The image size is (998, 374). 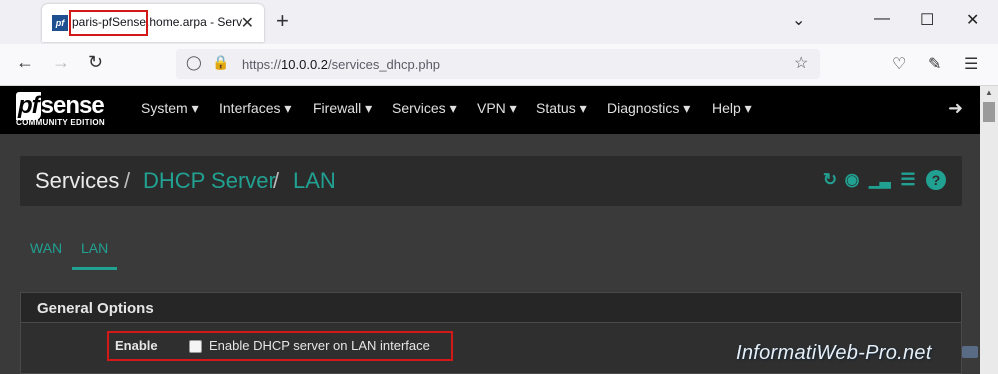 What do you see at coordinates (95, 62) in the screenshot?
I see `reload-icon: ↻` at bounding box center [95, 62].